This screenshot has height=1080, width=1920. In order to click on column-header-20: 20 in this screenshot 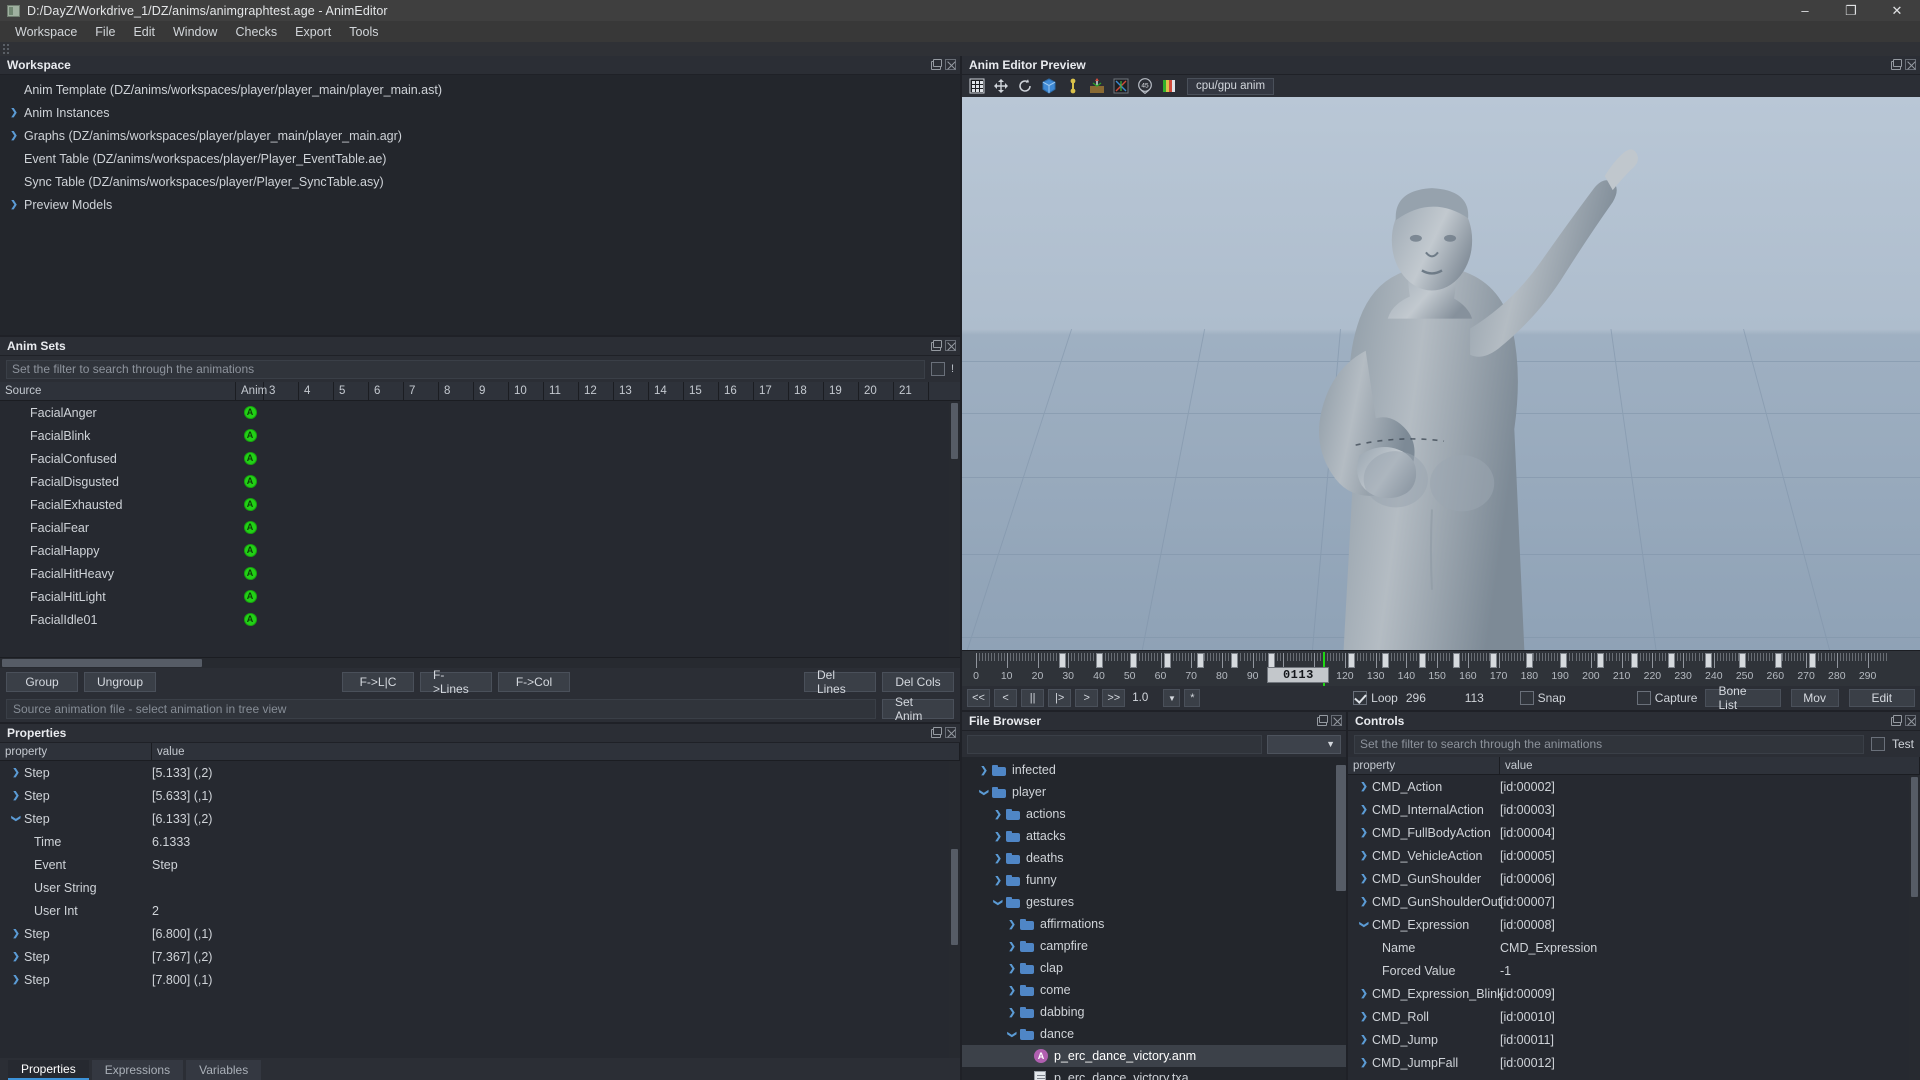, I will do `click(876, 391)`.